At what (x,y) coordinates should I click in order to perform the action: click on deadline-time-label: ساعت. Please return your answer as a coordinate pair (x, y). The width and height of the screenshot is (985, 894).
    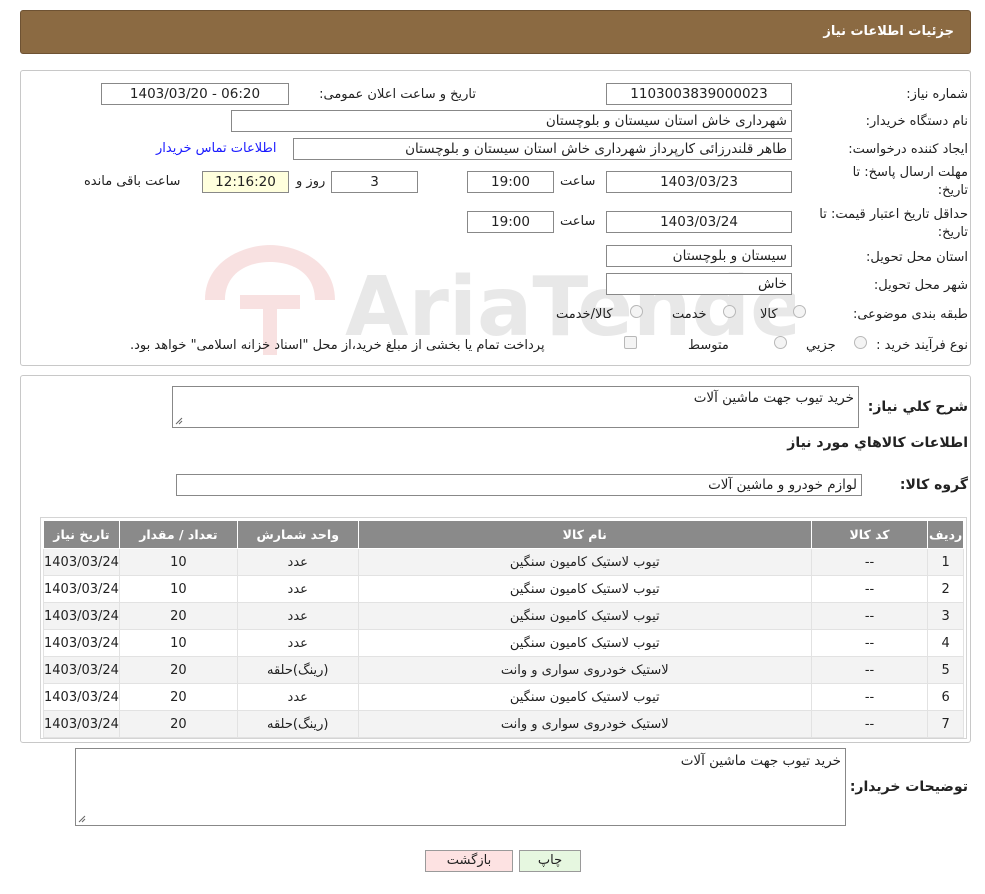
    Looking at the image, I should click on (578, 181).